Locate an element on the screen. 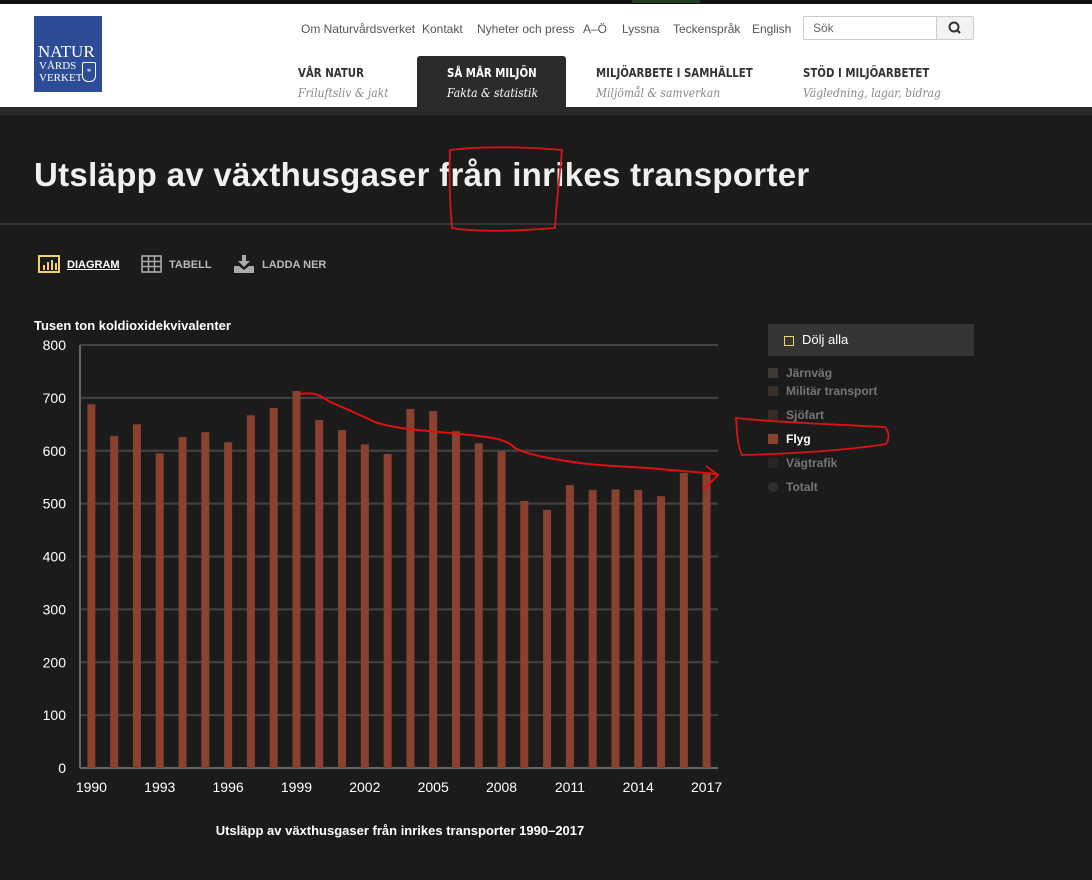 This screenshot has height=880, width=1092. bar-1992 is located at coordinates (136, 596).